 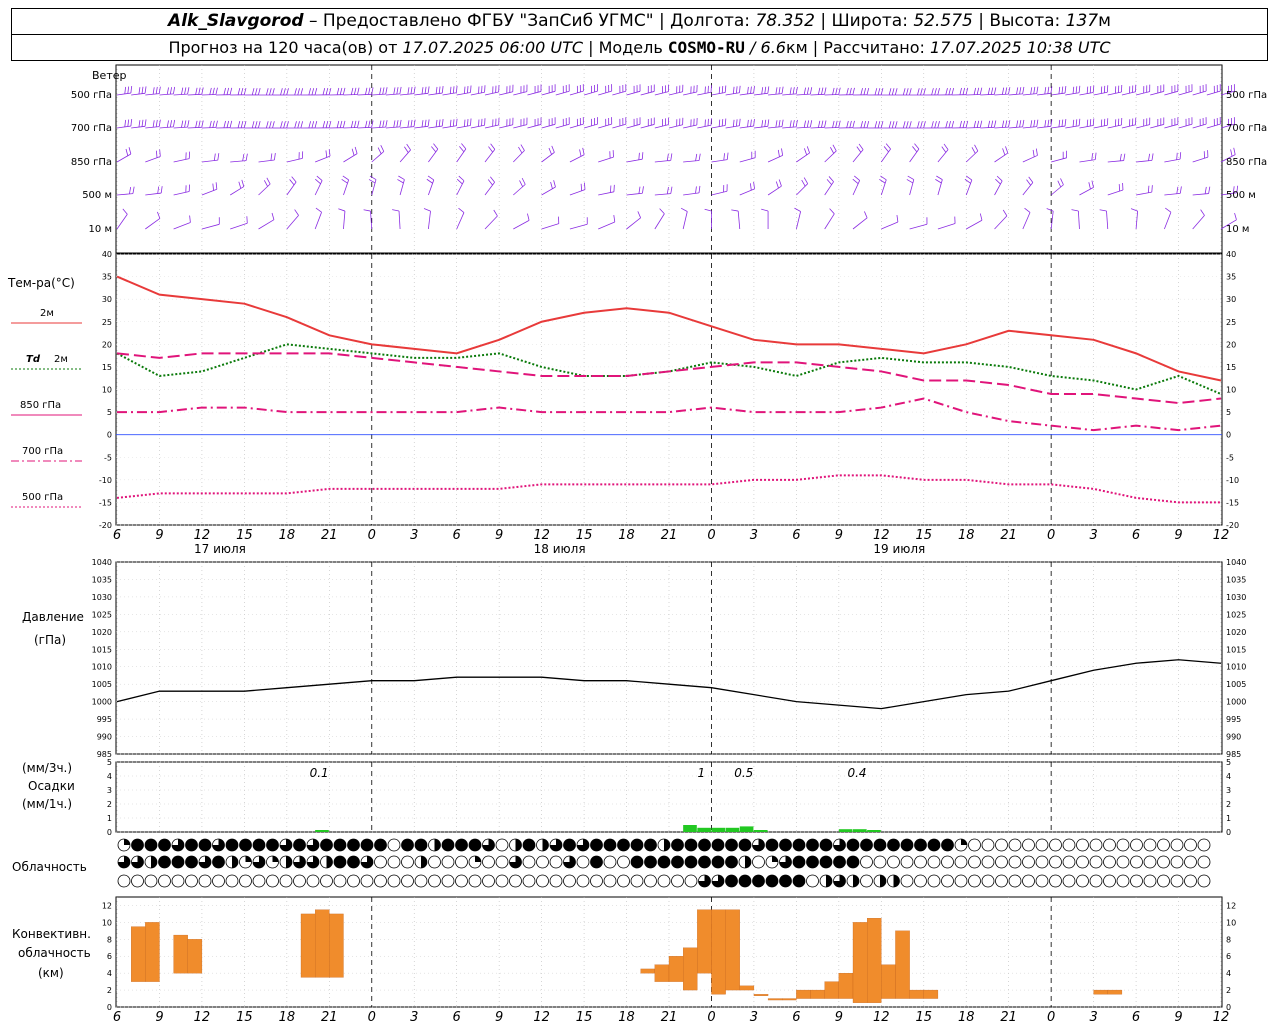 I want to click on conv-ytick-left: 10, so click(x=107, y=922).